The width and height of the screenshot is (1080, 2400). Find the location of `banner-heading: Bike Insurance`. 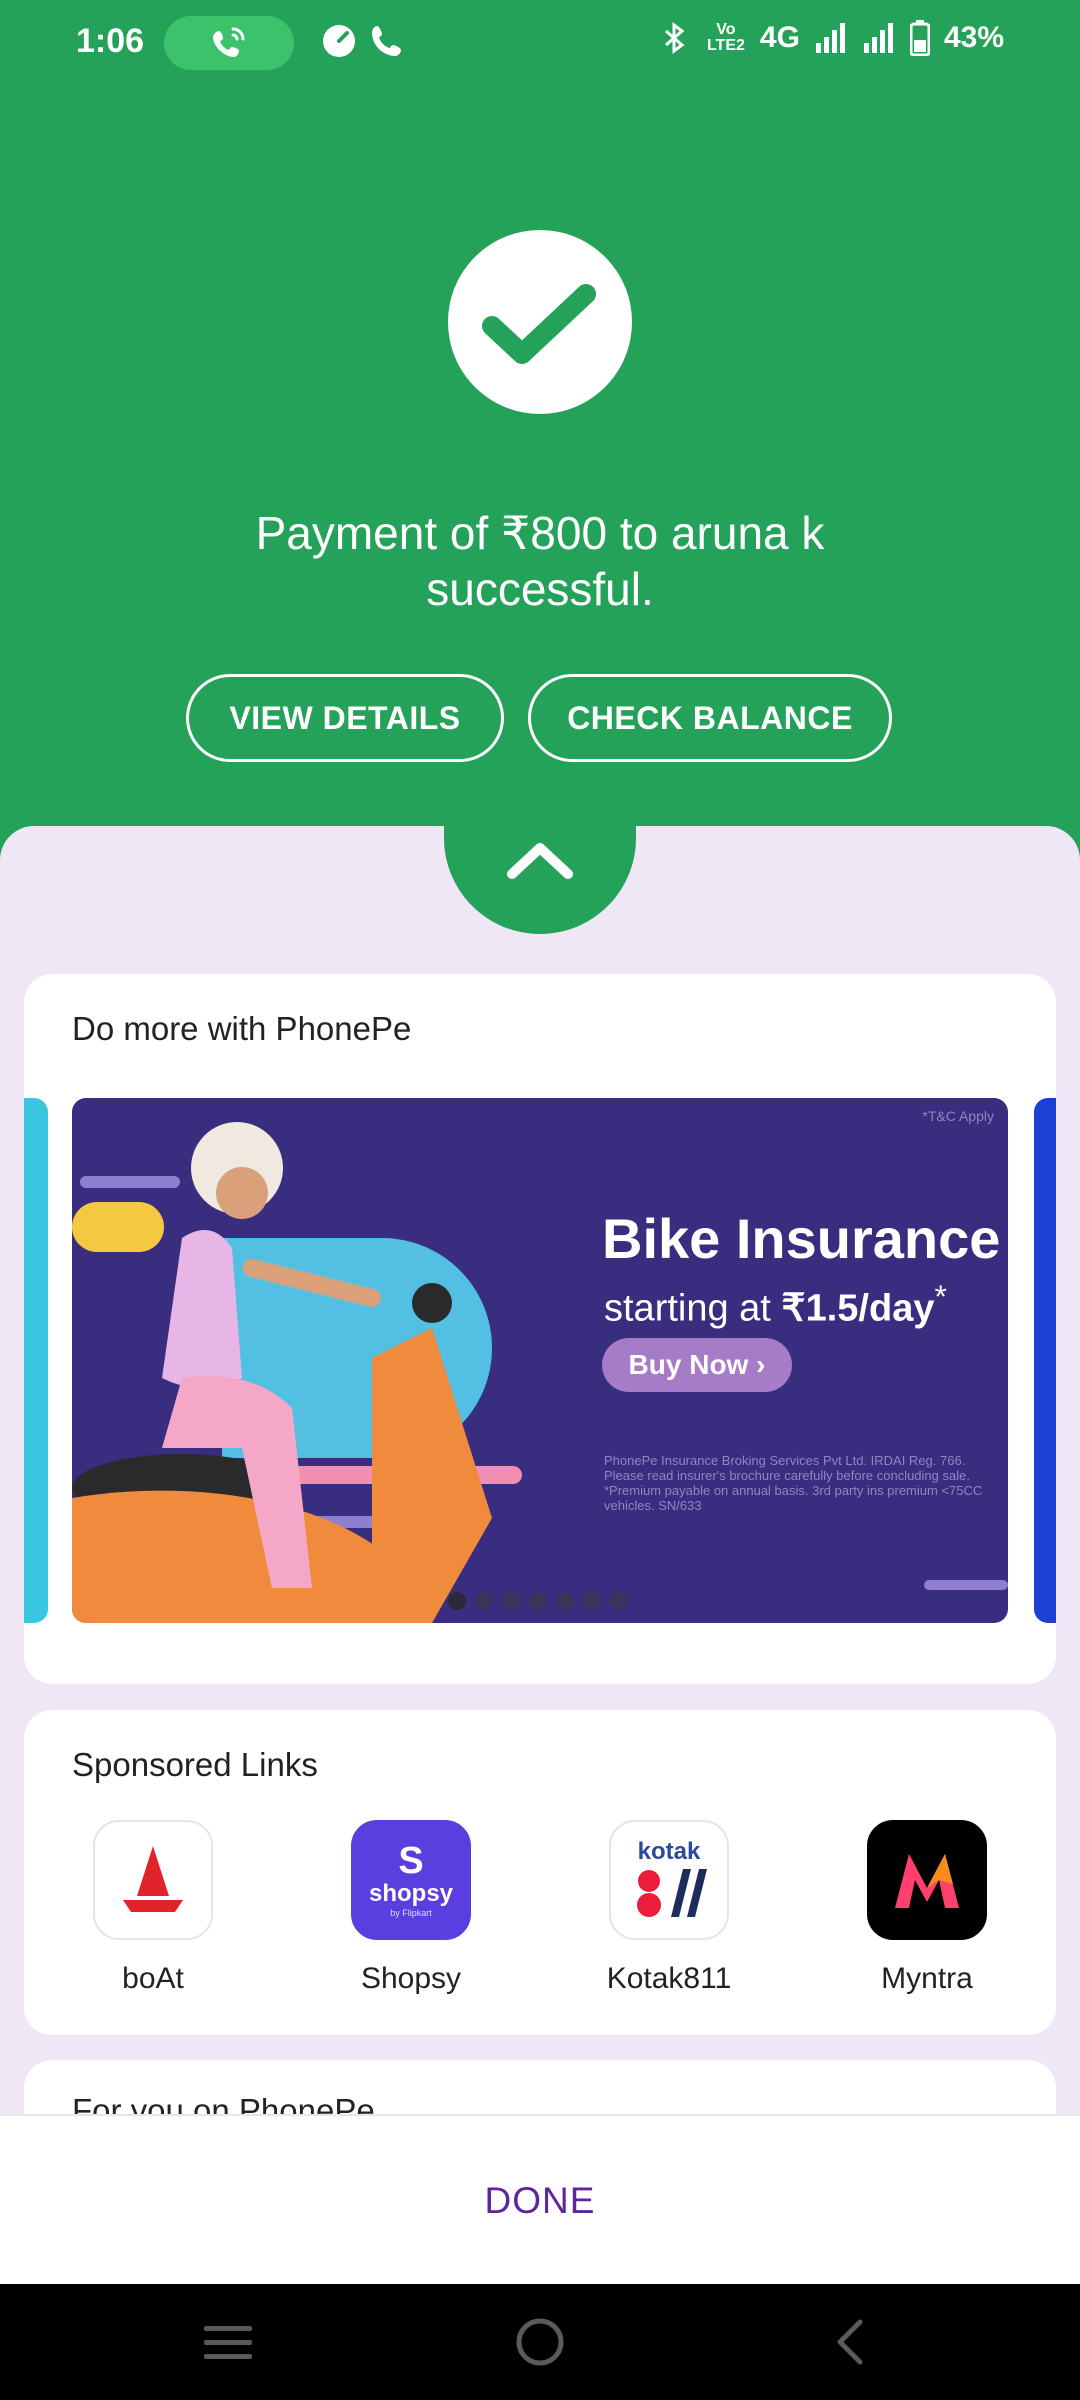

banner-heading: Bike Insurance is located at coordinates (801, 1238).